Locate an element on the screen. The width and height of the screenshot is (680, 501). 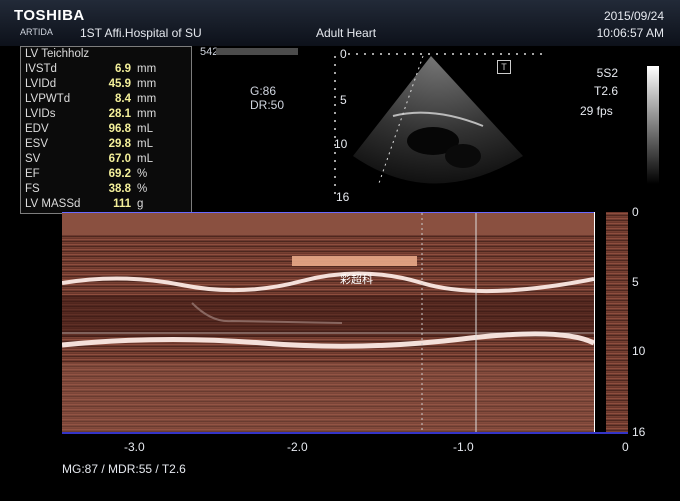
meas-row: EF 69.2% is located at coordinates (86, 174).